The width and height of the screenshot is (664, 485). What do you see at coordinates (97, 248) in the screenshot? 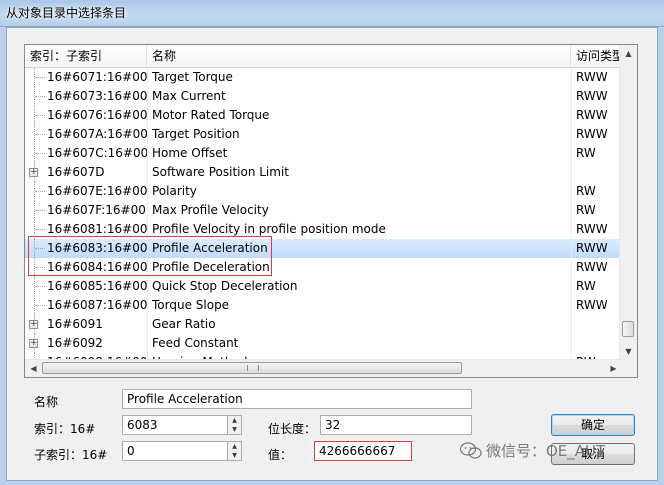
I see `cell-index: 16#6083:16#00` at bounding box center [97, 248].